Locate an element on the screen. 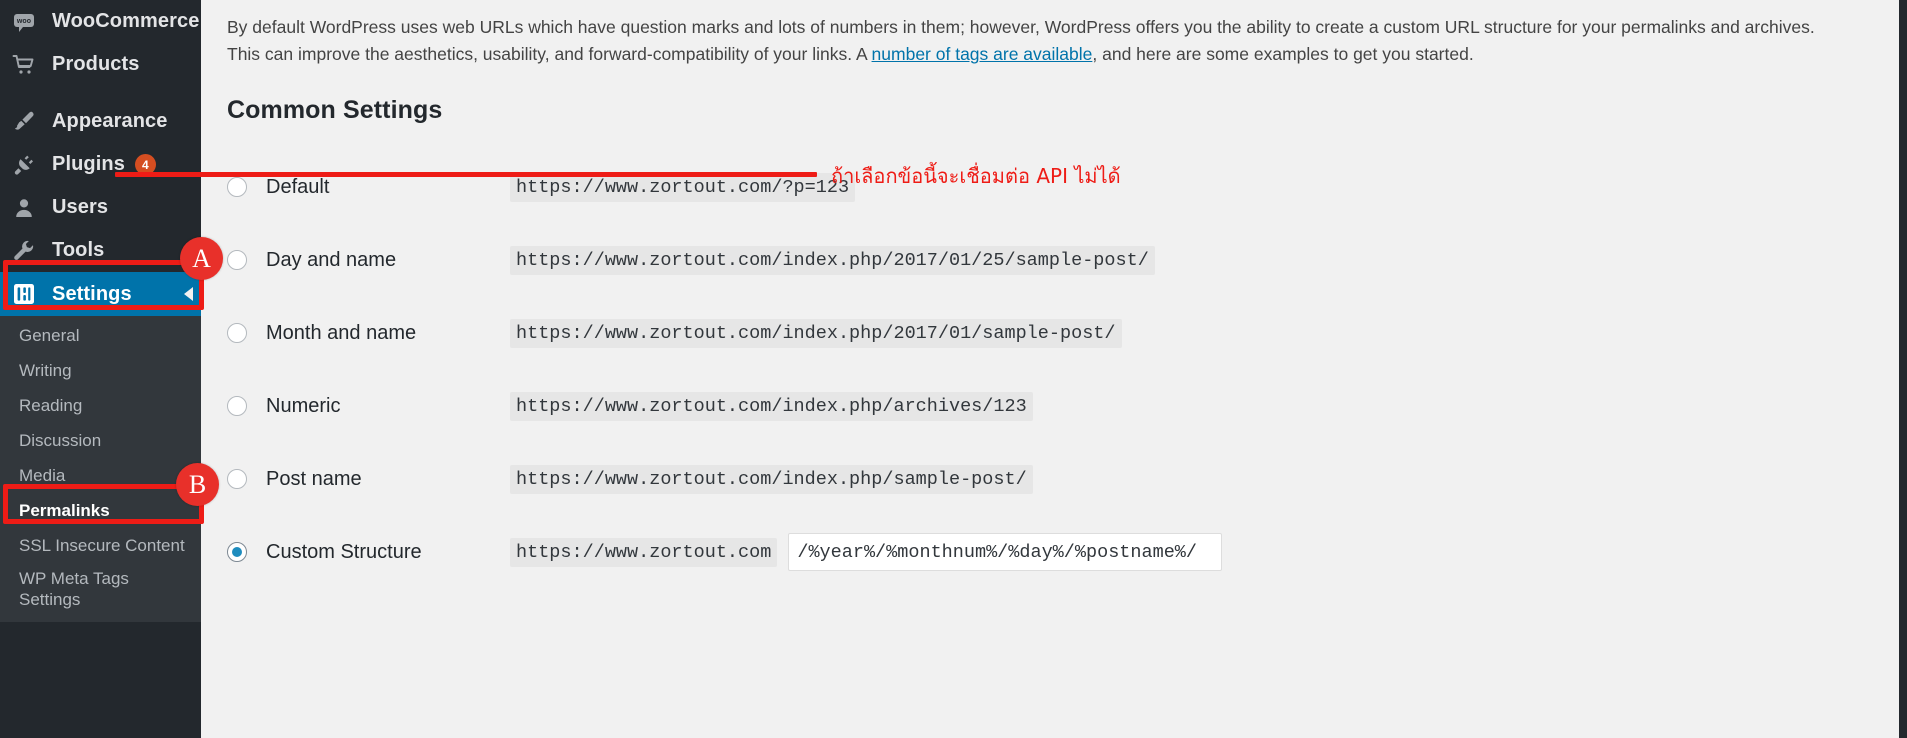 This screenshot has width=1907, height=738. callout-badge-b: B is located at coordinates (197, 484).